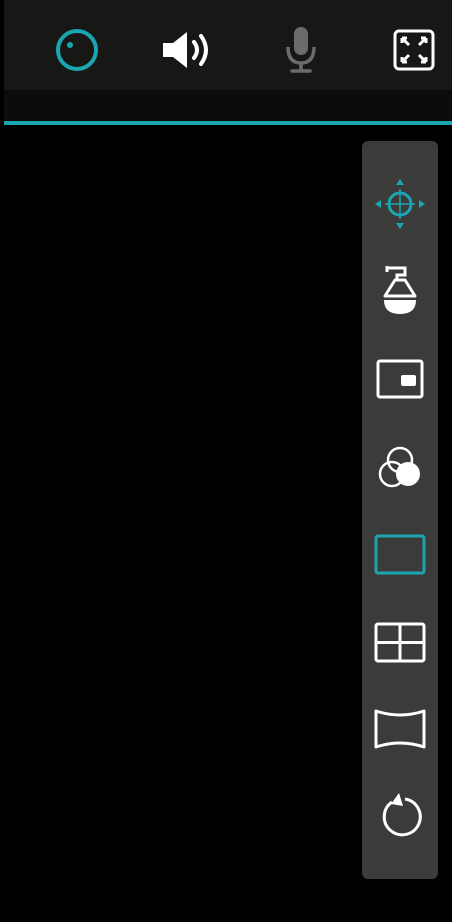 The width and height of the screenshot is (452, 922). I want to click on speaker-icon, so click(187, 50).